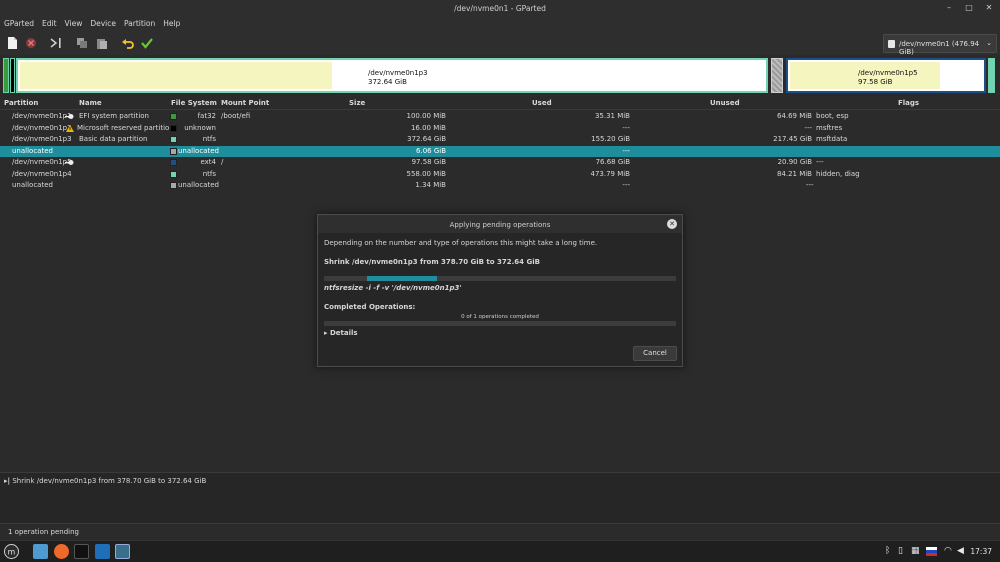 This screenshot has width=1000, height=562. What do you see at coordinates (12, 75) in the screenshot?
I see `graph-partition-p2` at bounding box center [12, 75].